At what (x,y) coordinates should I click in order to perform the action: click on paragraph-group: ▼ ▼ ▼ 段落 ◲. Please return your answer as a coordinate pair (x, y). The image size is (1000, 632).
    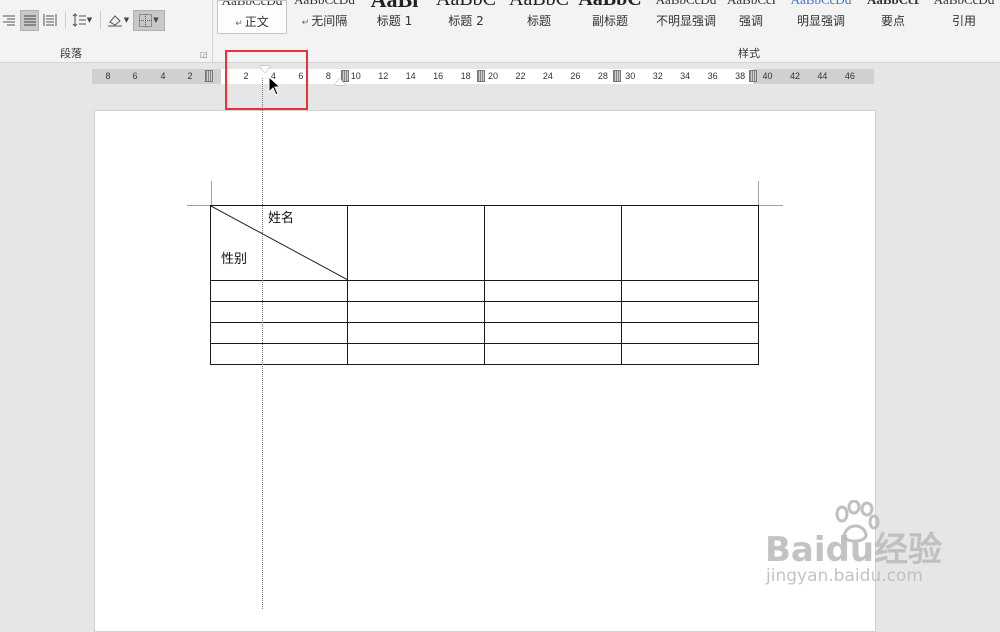
    Looking at the image, I should click on (106, 31).